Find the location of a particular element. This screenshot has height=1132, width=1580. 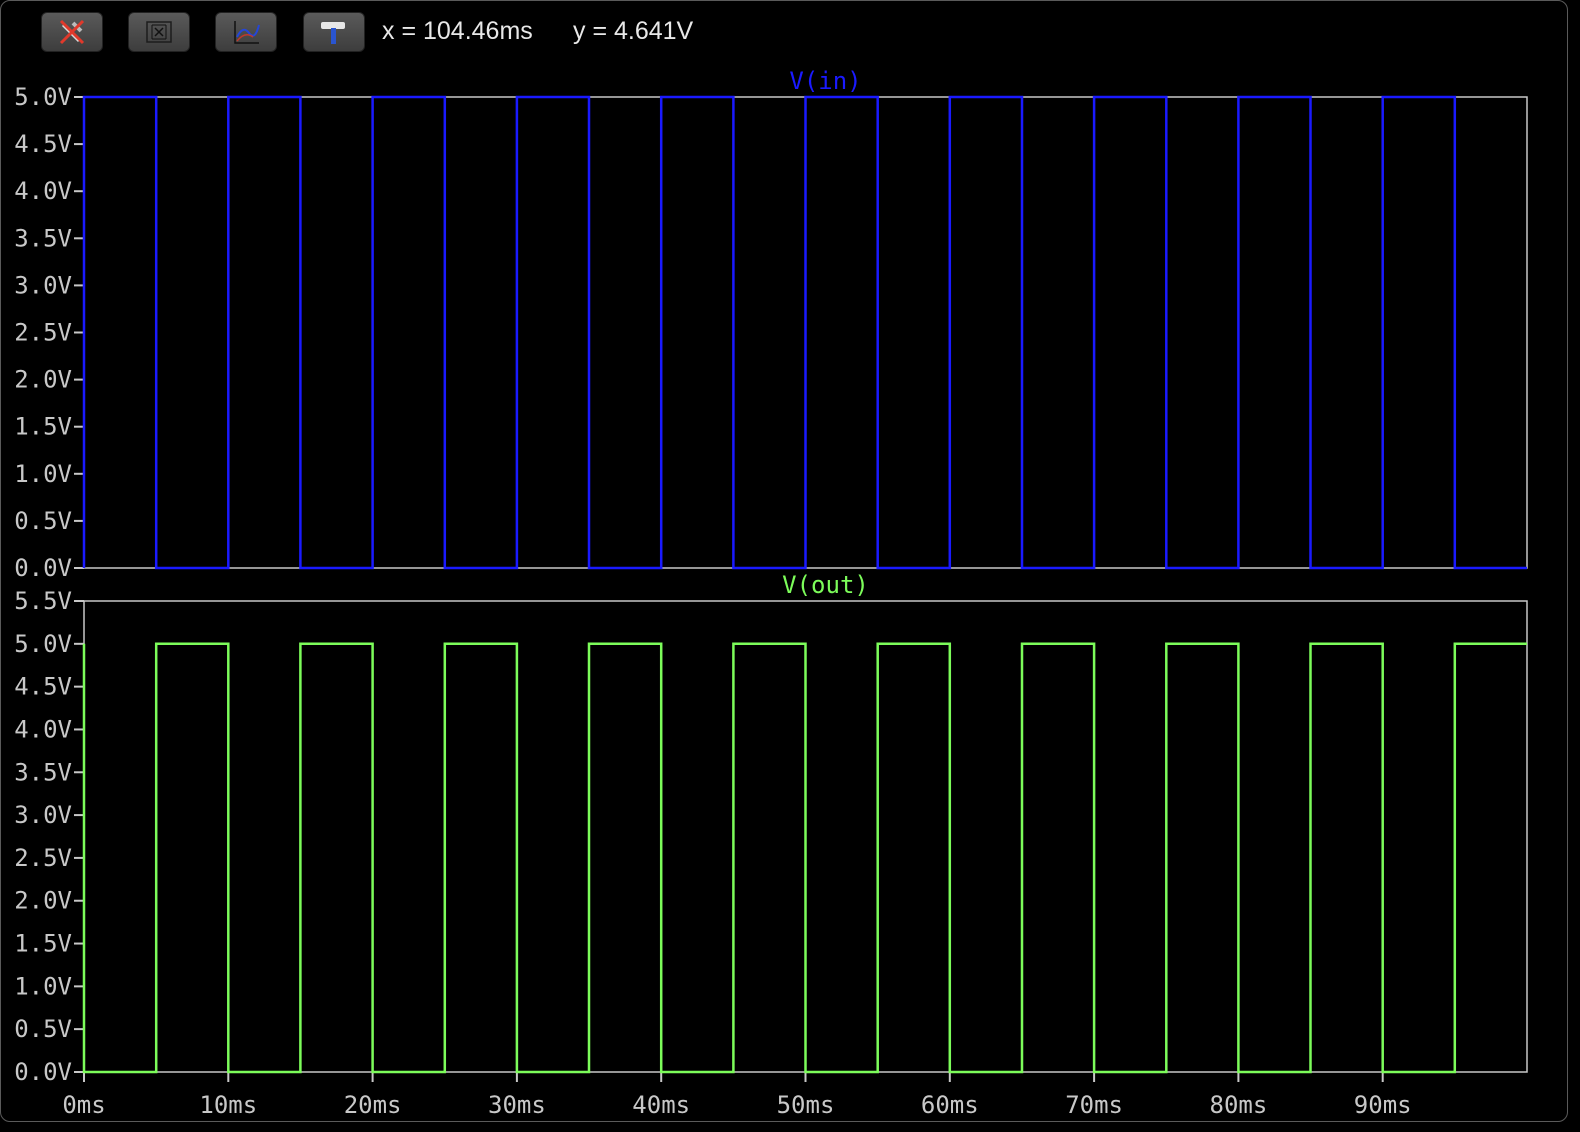

y-tick-label-vin: 1.5V is located at coordinates (43, 427).